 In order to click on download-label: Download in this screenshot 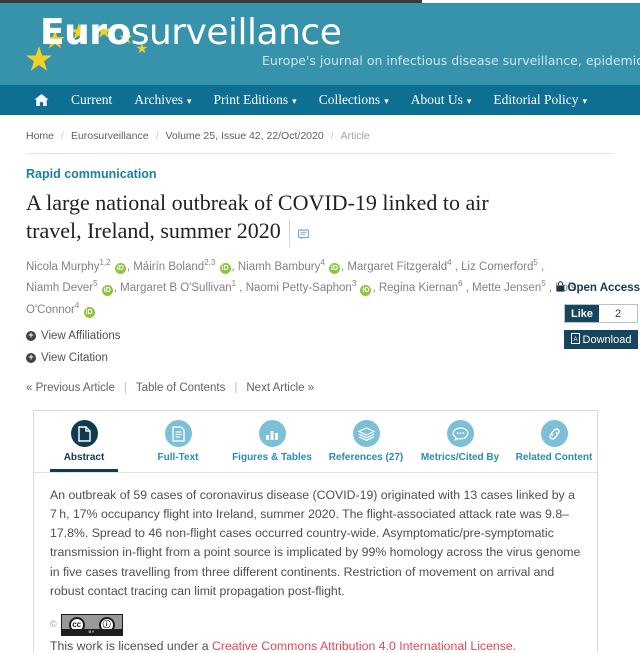, I will do `click(607, 339)`.